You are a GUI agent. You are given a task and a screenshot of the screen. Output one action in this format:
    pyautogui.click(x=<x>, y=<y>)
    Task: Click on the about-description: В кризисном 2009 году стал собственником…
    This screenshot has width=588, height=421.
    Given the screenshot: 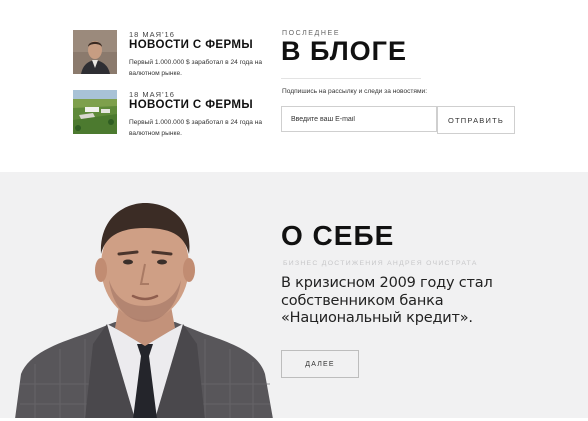 What is the action you would take?
    pyautogui.click(x=387, y=300)
    